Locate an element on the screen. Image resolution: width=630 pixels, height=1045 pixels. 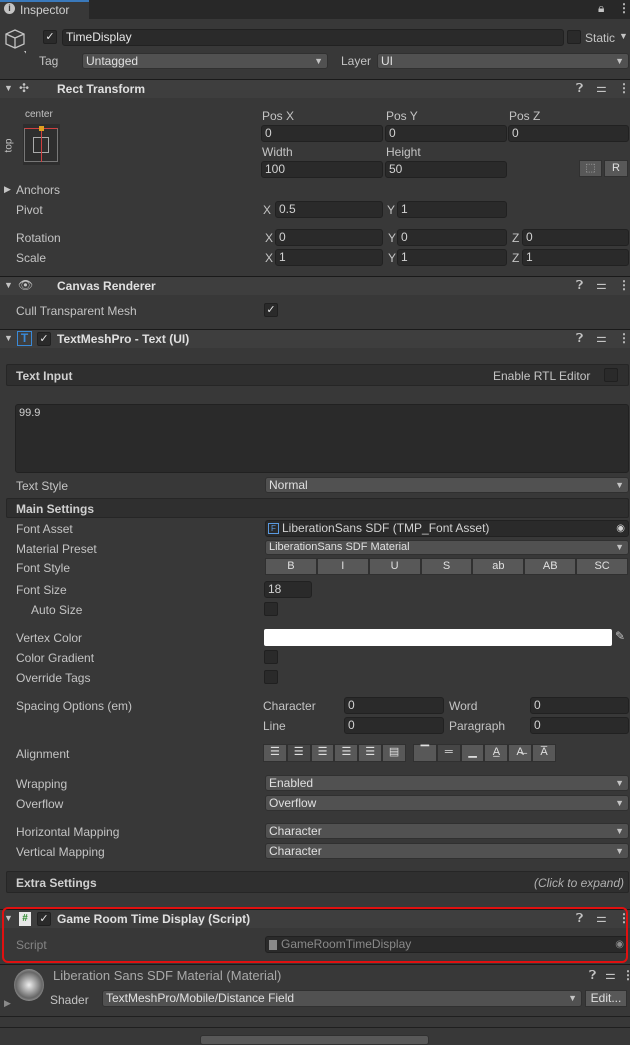
tab-inspector: i Inspector is located at coordinates (44, 9).